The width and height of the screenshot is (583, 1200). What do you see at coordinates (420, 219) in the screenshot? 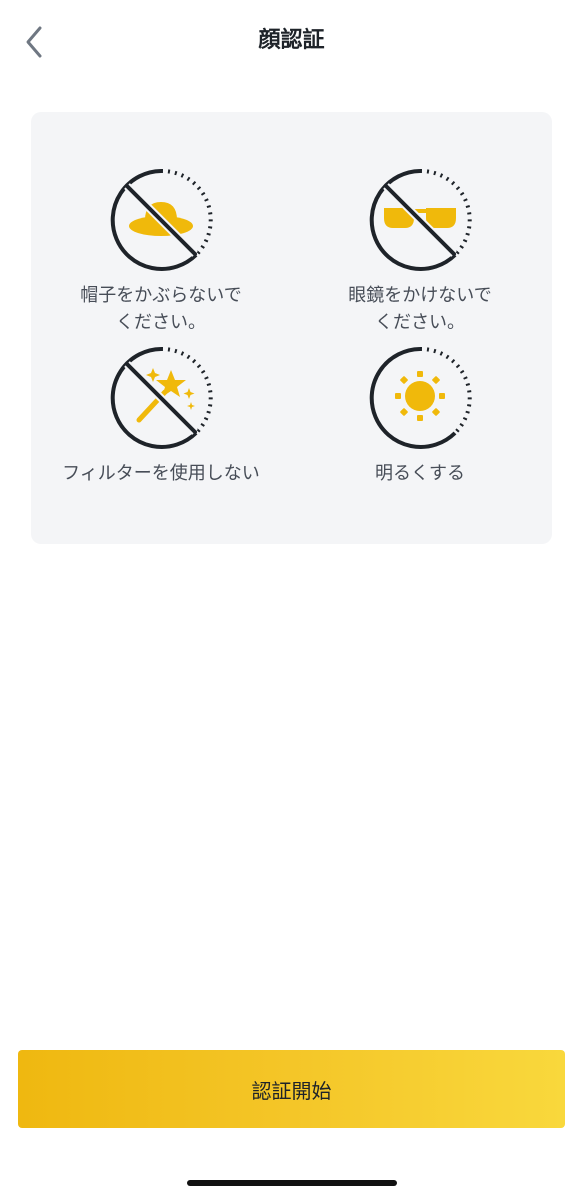
I see `no-glasses-icon` at bounding box center [420, 219].